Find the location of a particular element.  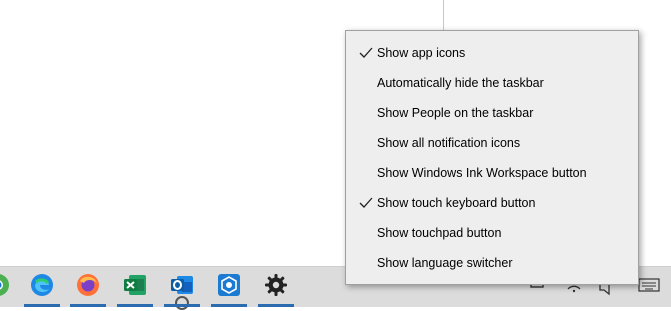

menu-item-auto-hide-taskbar: Automatically hide the taskbar is located at coordinates (492, 83).